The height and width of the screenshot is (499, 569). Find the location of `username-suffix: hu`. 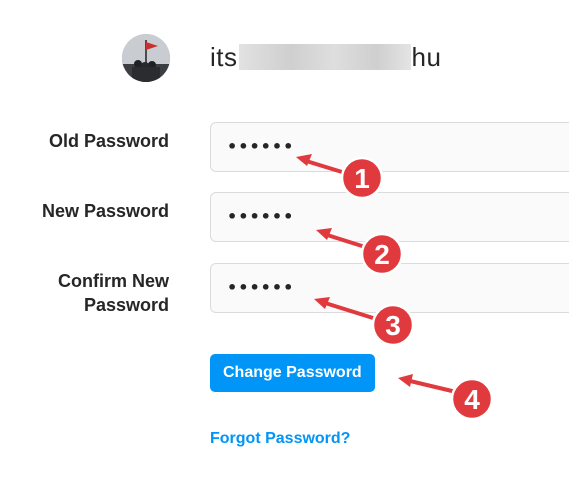

username-suffix: hu is located at coordinates (426, 57).